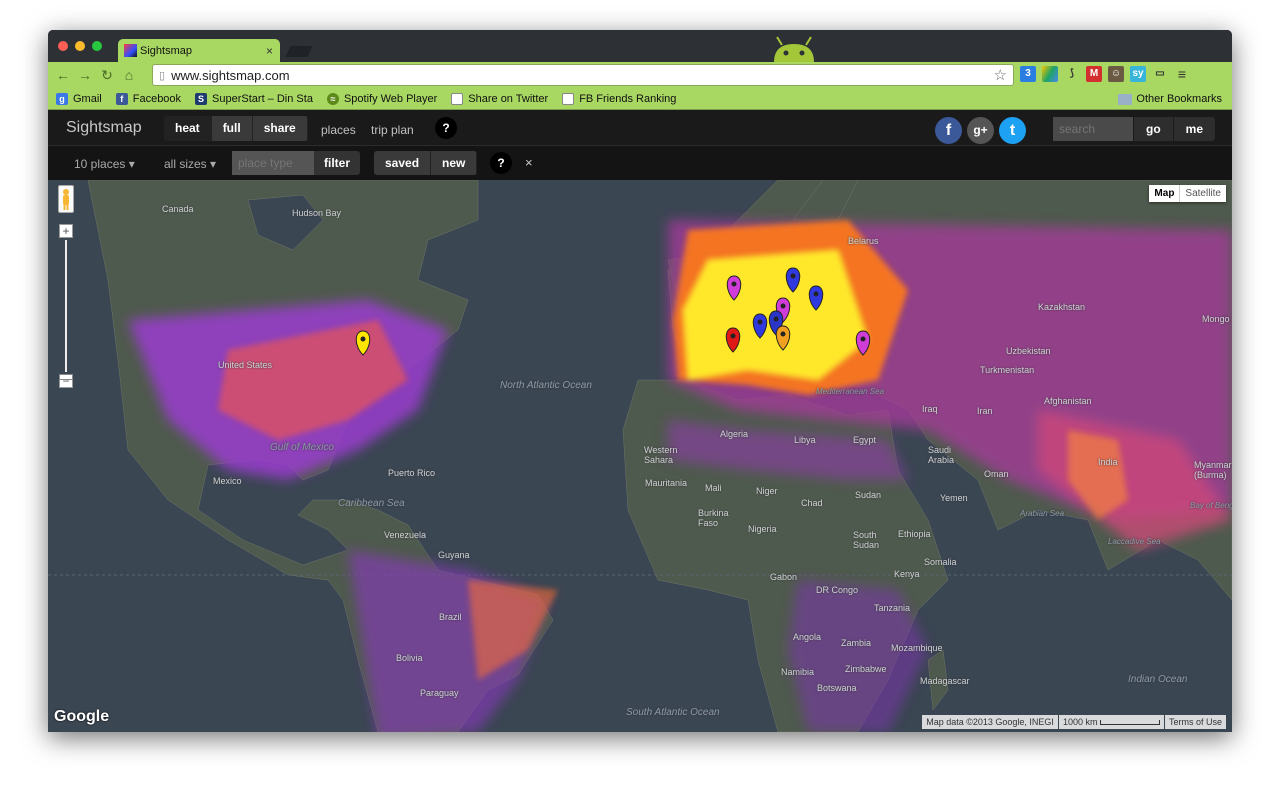 This screenshot has height=798, width=1280. What do you see at coordinates (917, 648) in the screenshot?
I see `label-mozambique: Mozambique` at bounding box center [917, 648].